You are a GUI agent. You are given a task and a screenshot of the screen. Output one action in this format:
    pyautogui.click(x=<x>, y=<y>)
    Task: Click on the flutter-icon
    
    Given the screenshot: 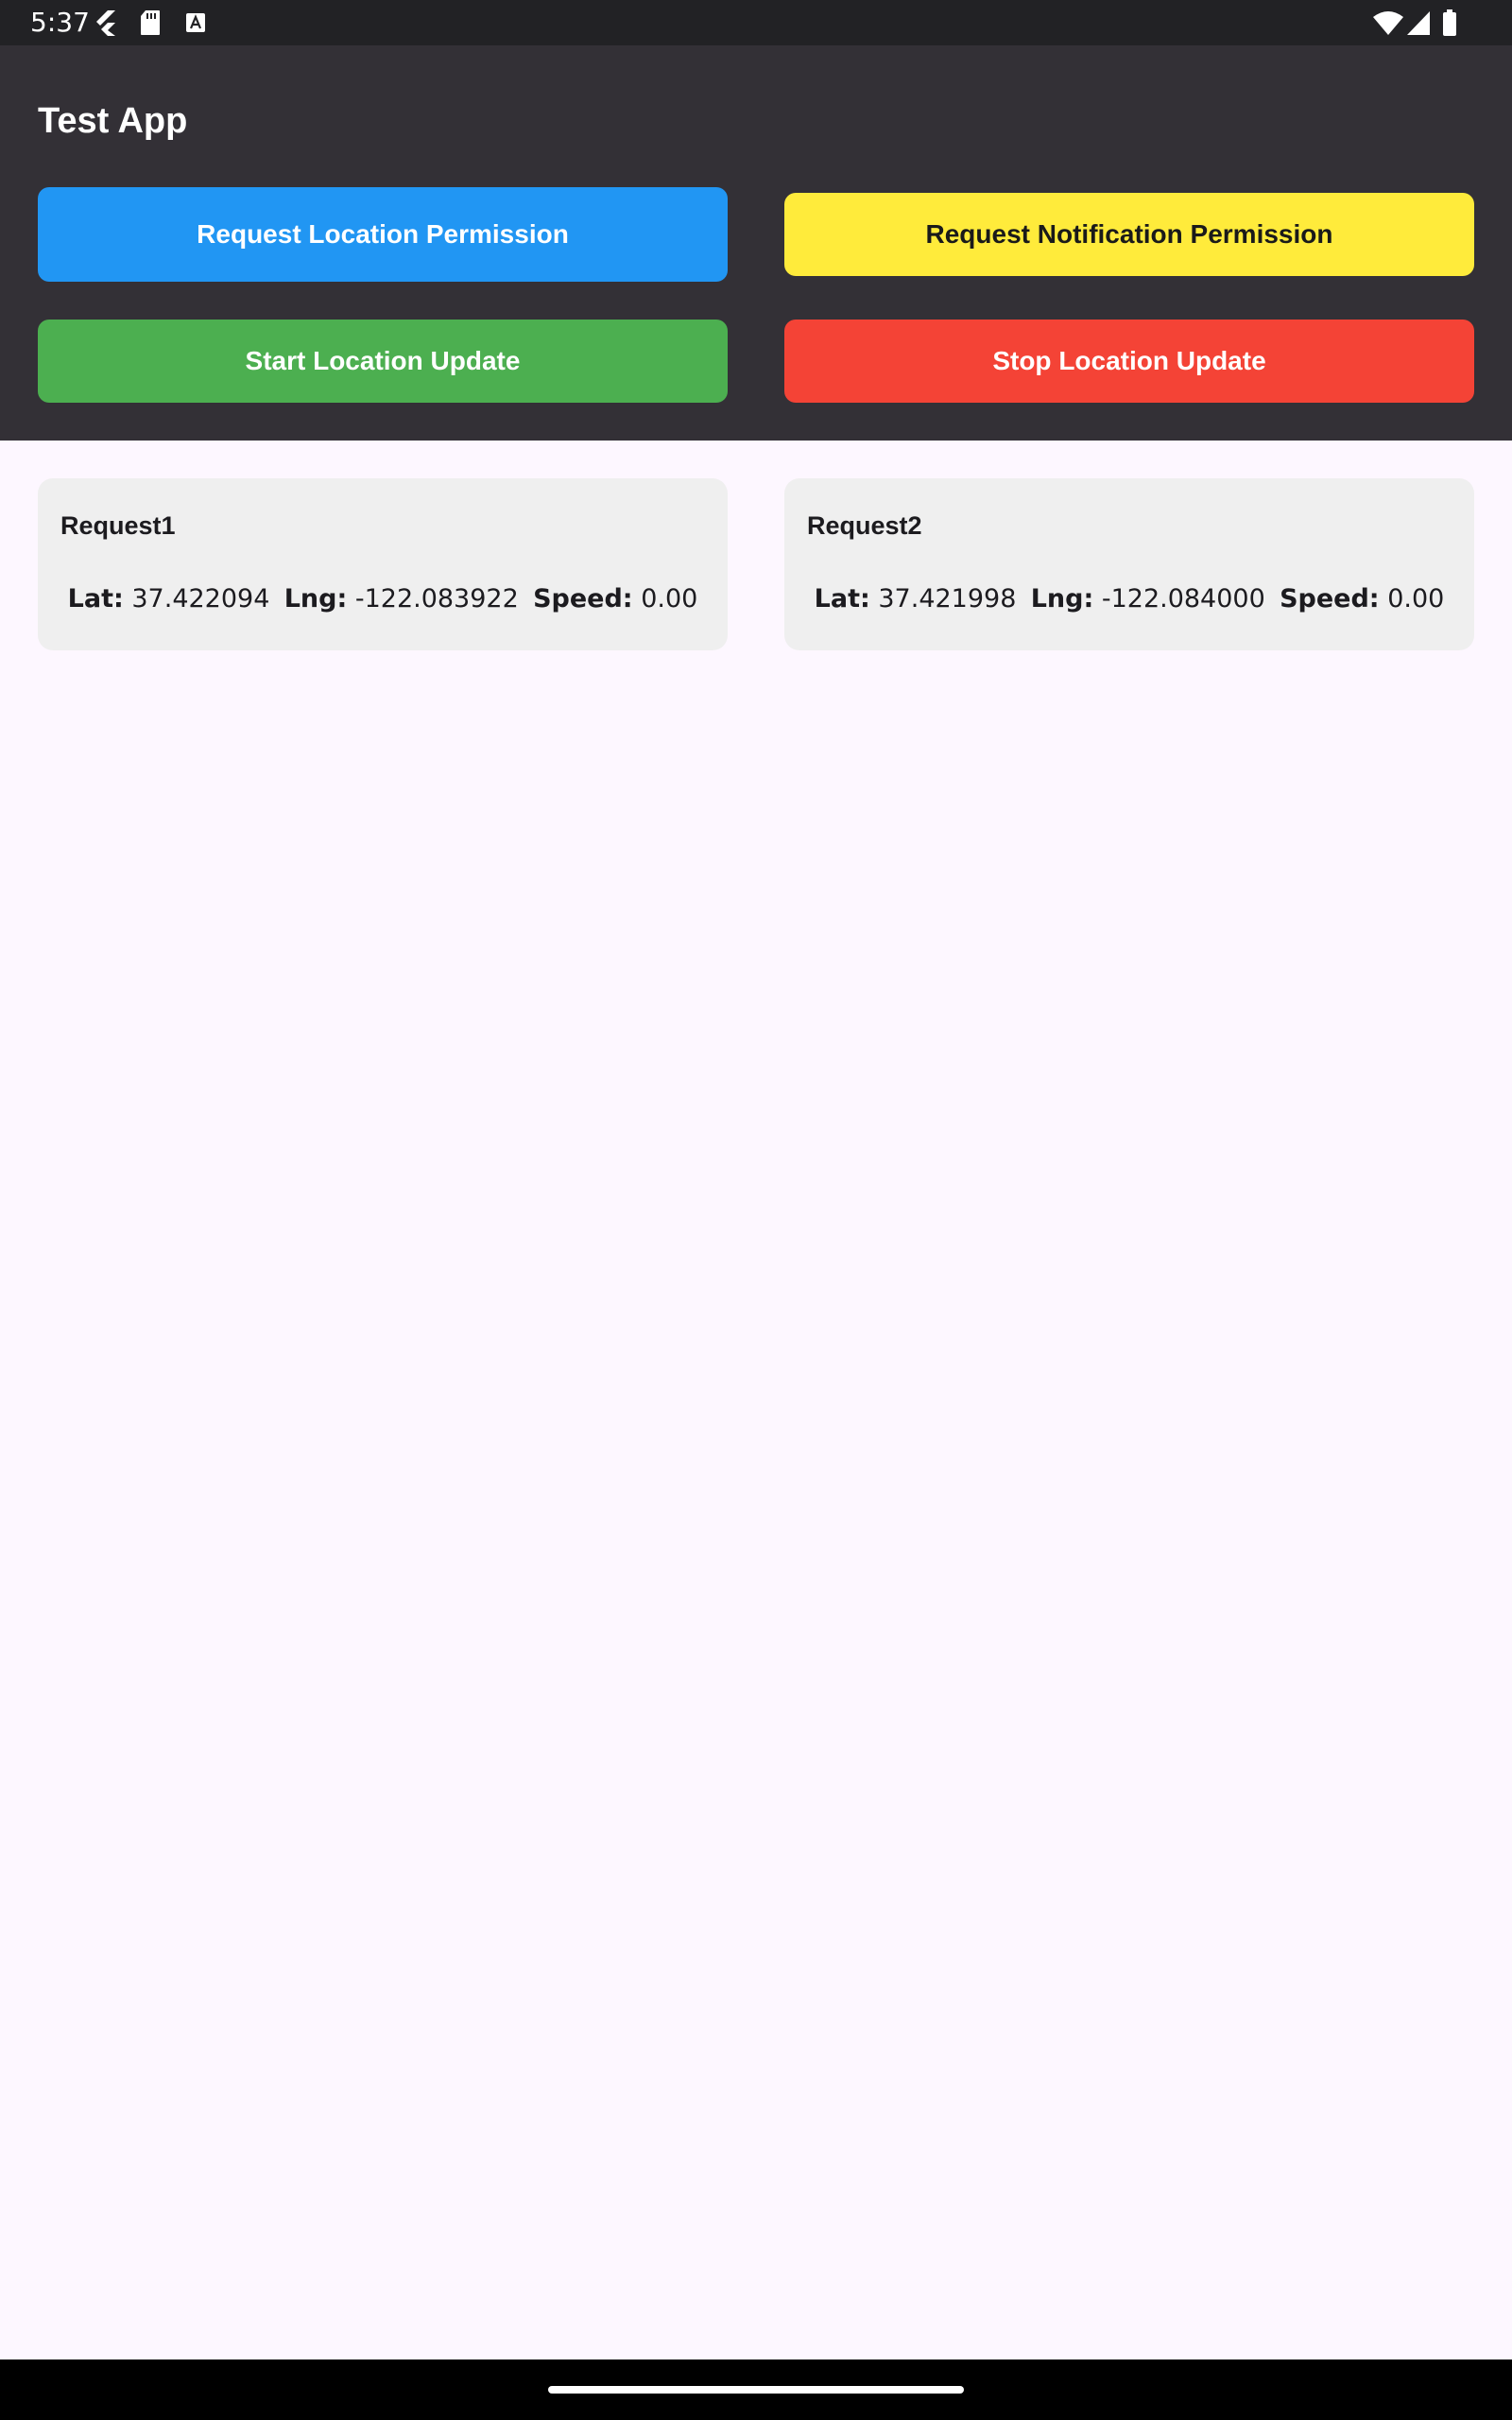 What is the action you would take?
    pyautogui.click(x=105, y=23)
    